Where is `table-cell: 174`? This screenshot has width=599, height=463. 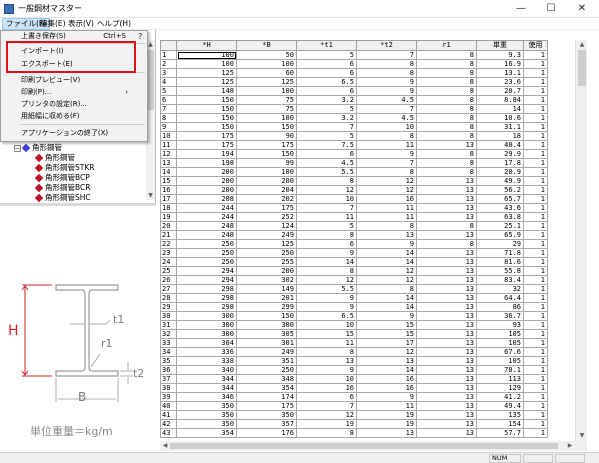
table-cell: 174 is located at coordinates (266, 397).